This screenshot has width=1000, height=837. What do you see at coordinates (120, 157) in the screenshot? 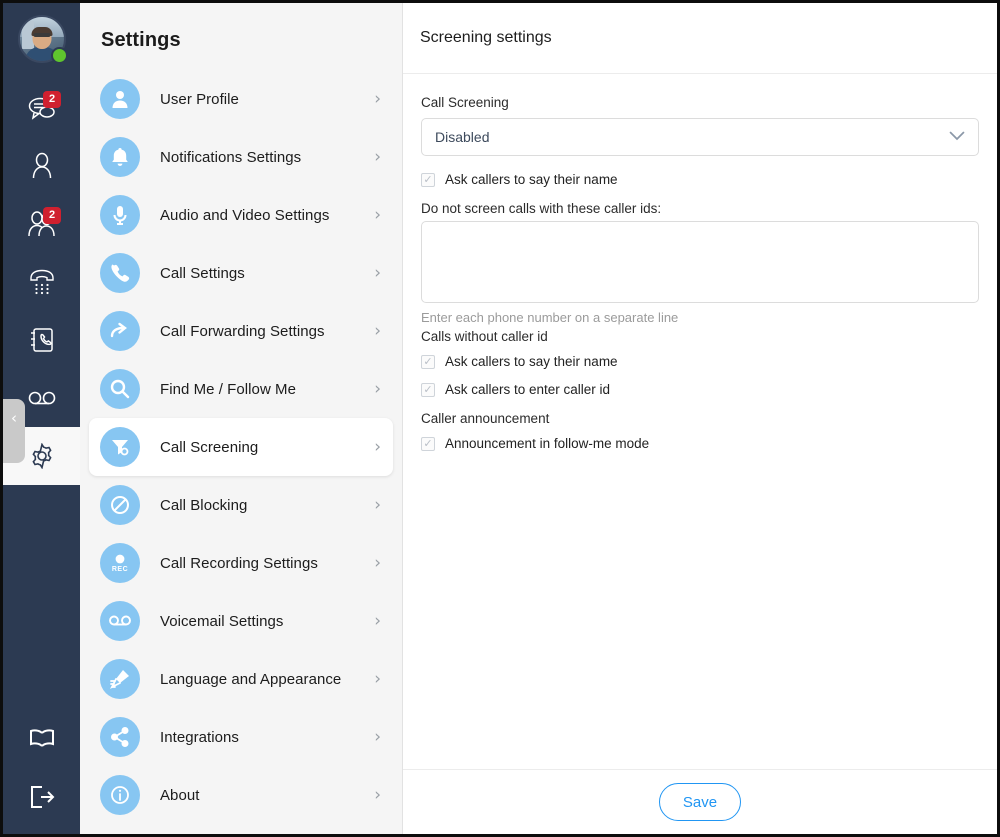
I see `bell-icon` at bounding box center [120, 157].